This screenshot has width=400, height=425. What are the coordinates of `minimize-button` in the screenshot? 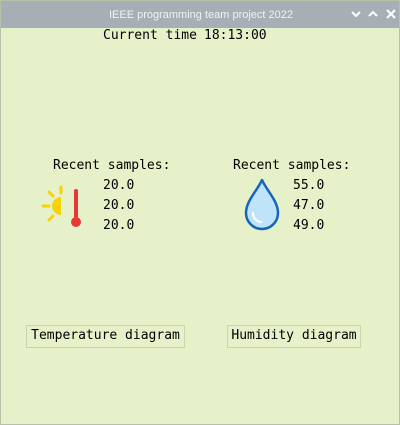 It's located at (356, 14).